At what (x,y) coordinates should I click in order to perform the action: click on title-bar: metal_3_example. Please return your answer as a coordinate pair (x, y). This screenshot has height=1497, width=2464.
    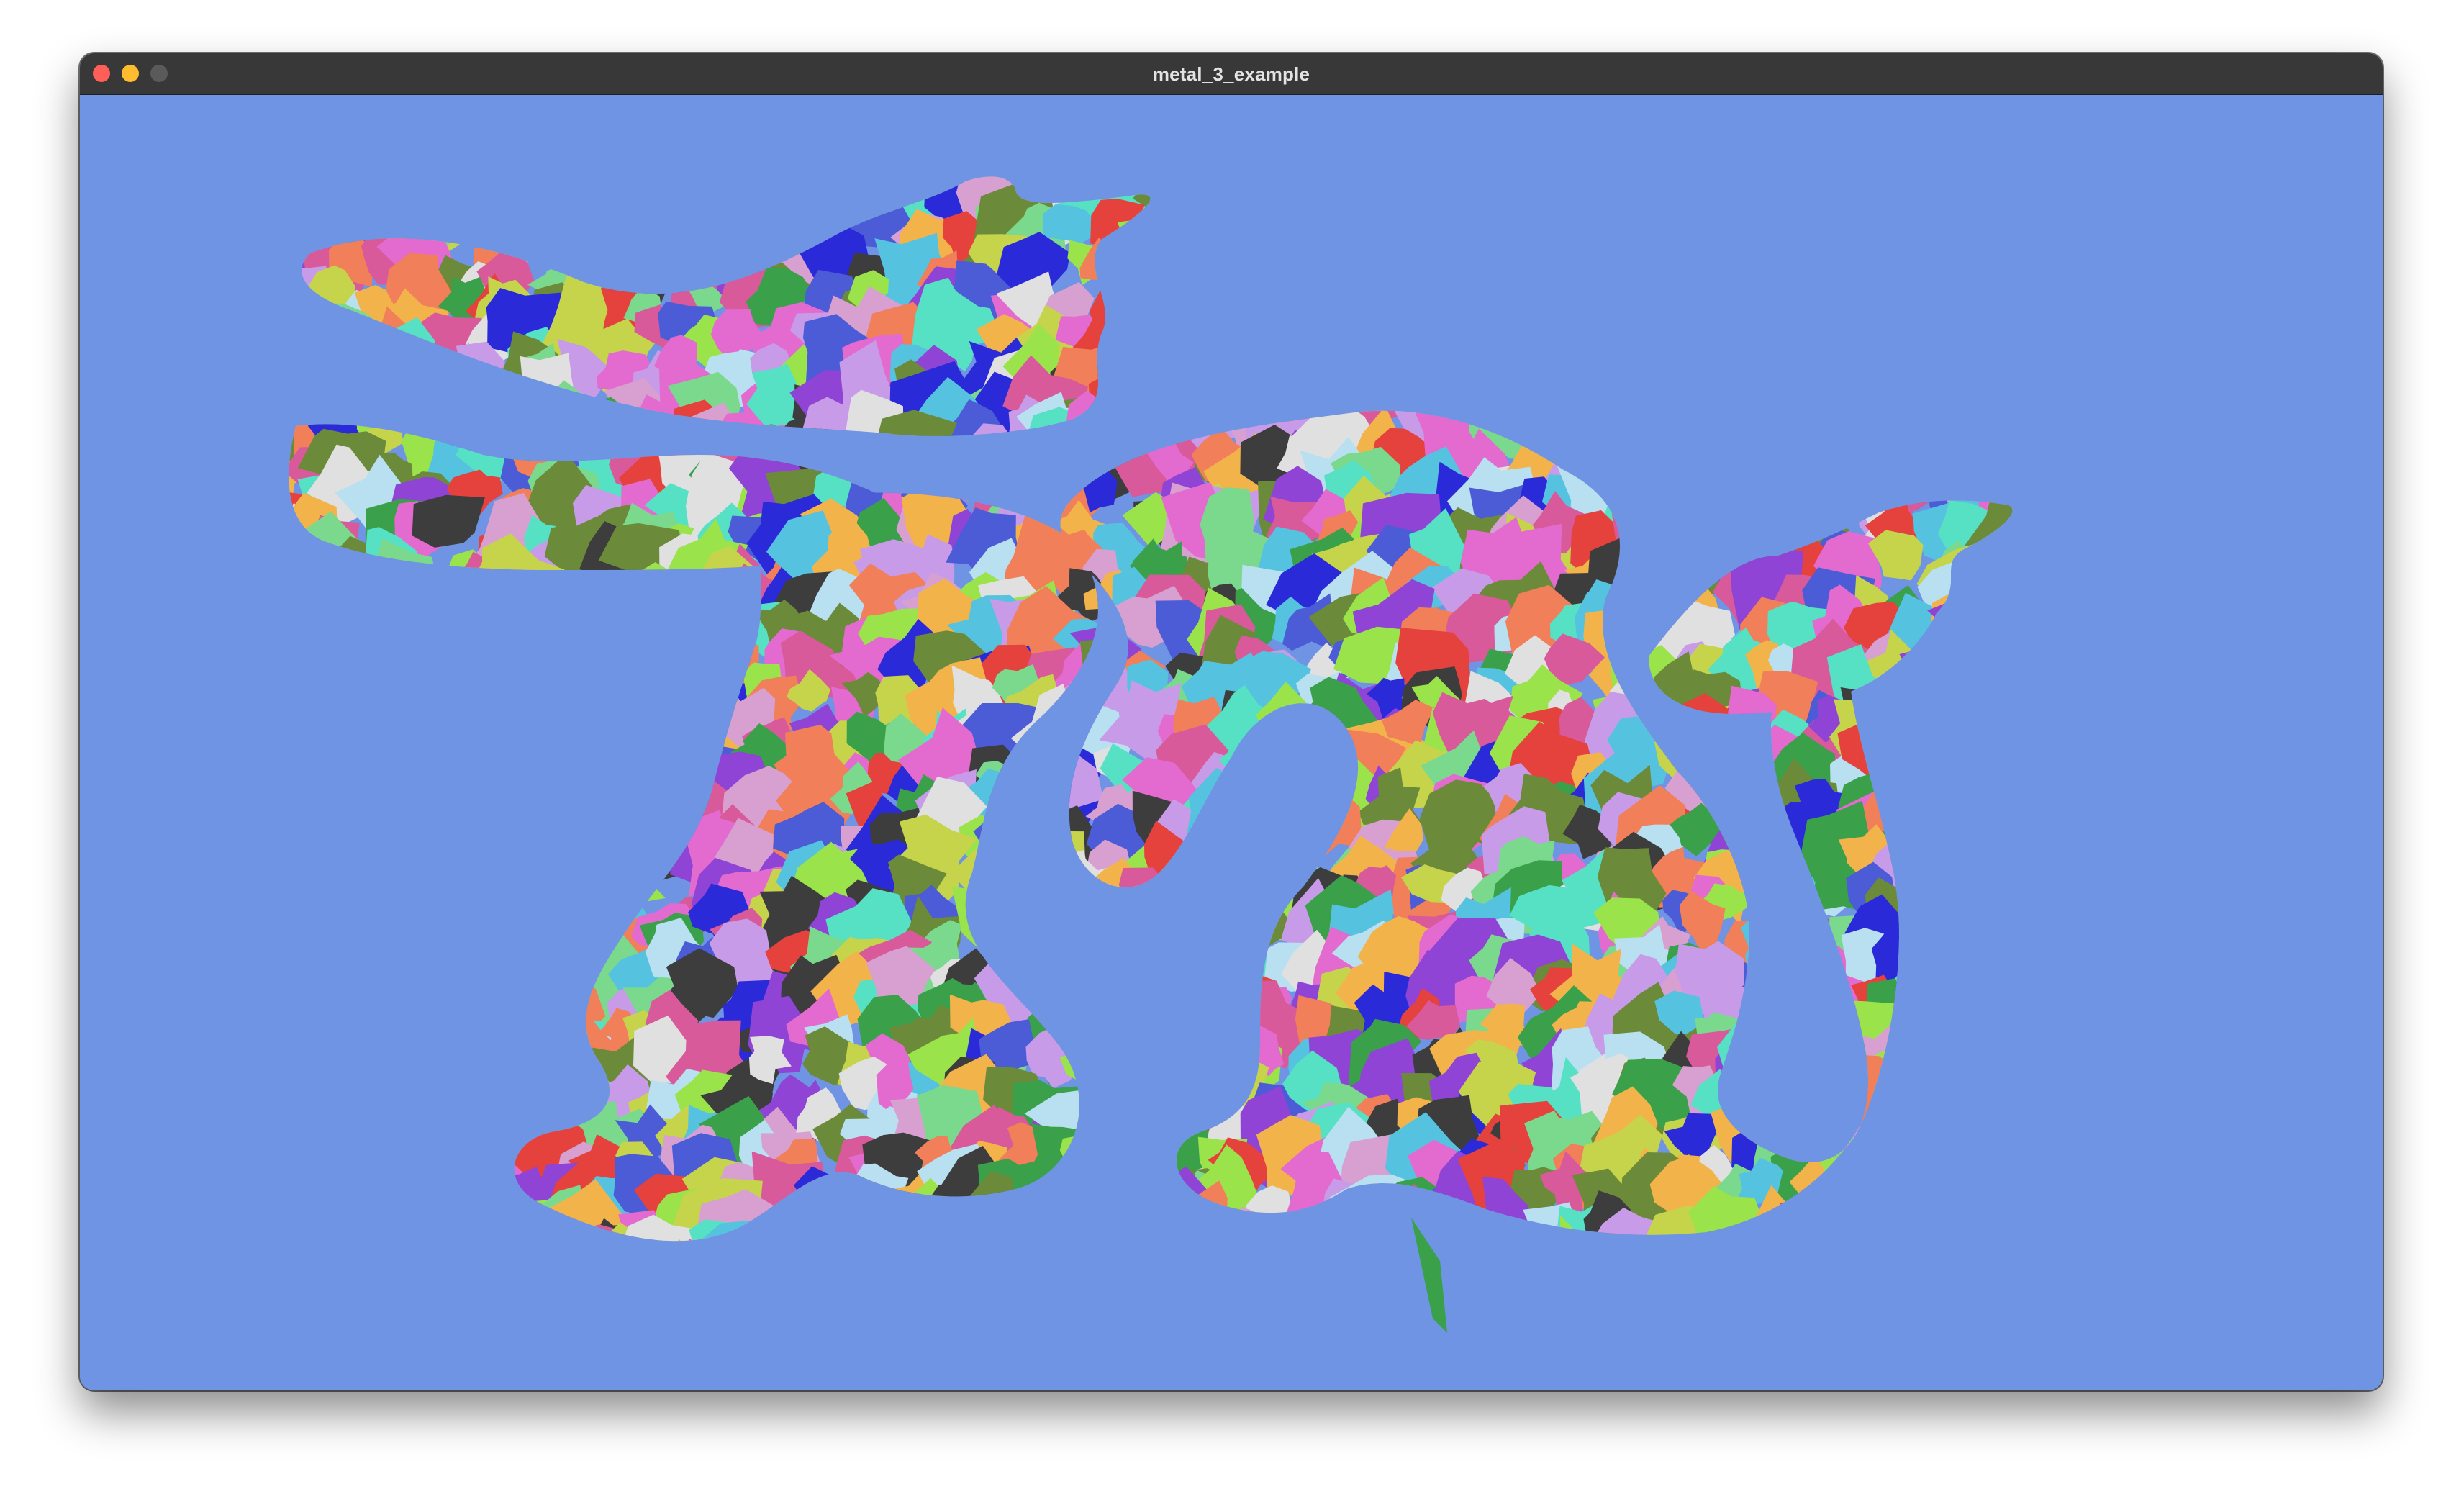
    Looking at the image, I should click on (1231, 74).